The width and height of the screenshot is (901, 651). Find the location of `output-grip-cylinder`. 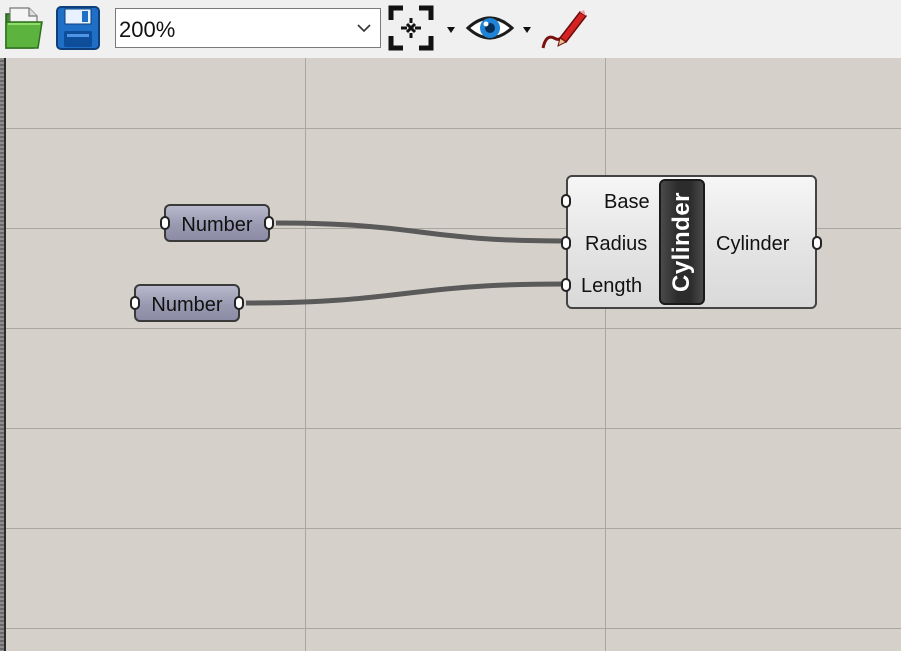

output-grip-cylinder is located at coordinates (817, 243).